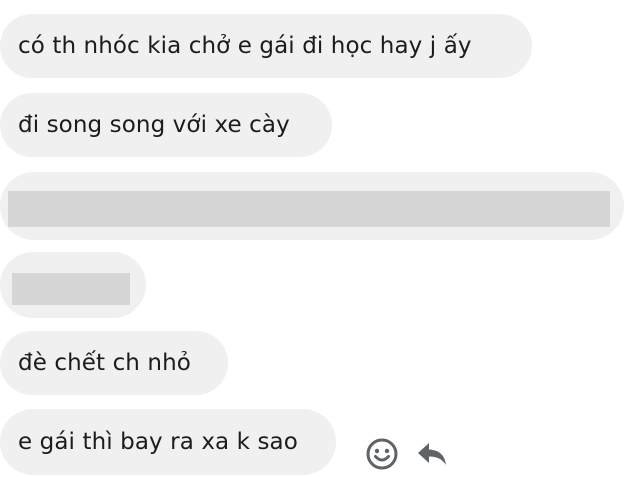  I want to click on message-bubble-5: đè chết ch nhỏ, so click(114, 363).